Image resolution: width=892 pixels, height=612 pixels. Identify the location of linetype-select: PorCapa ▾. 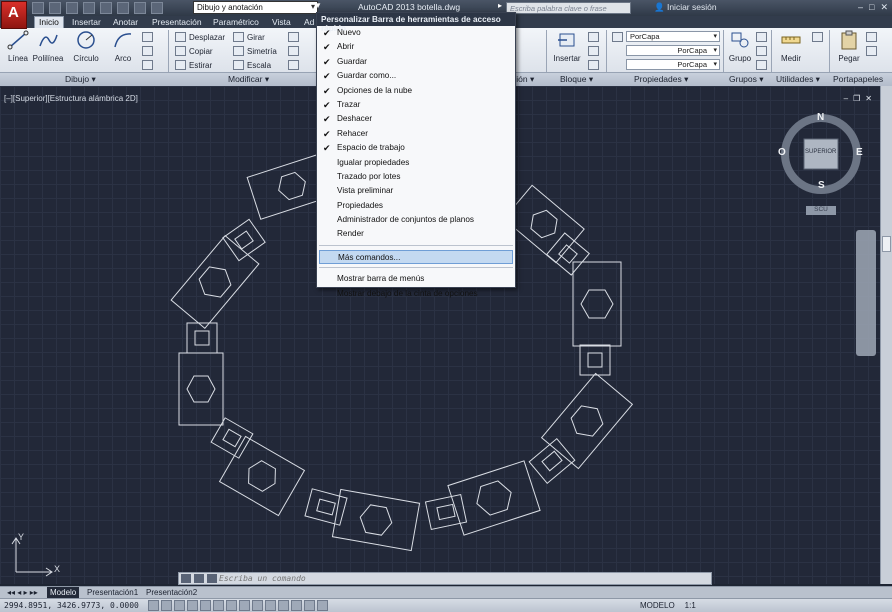
(673, 50).